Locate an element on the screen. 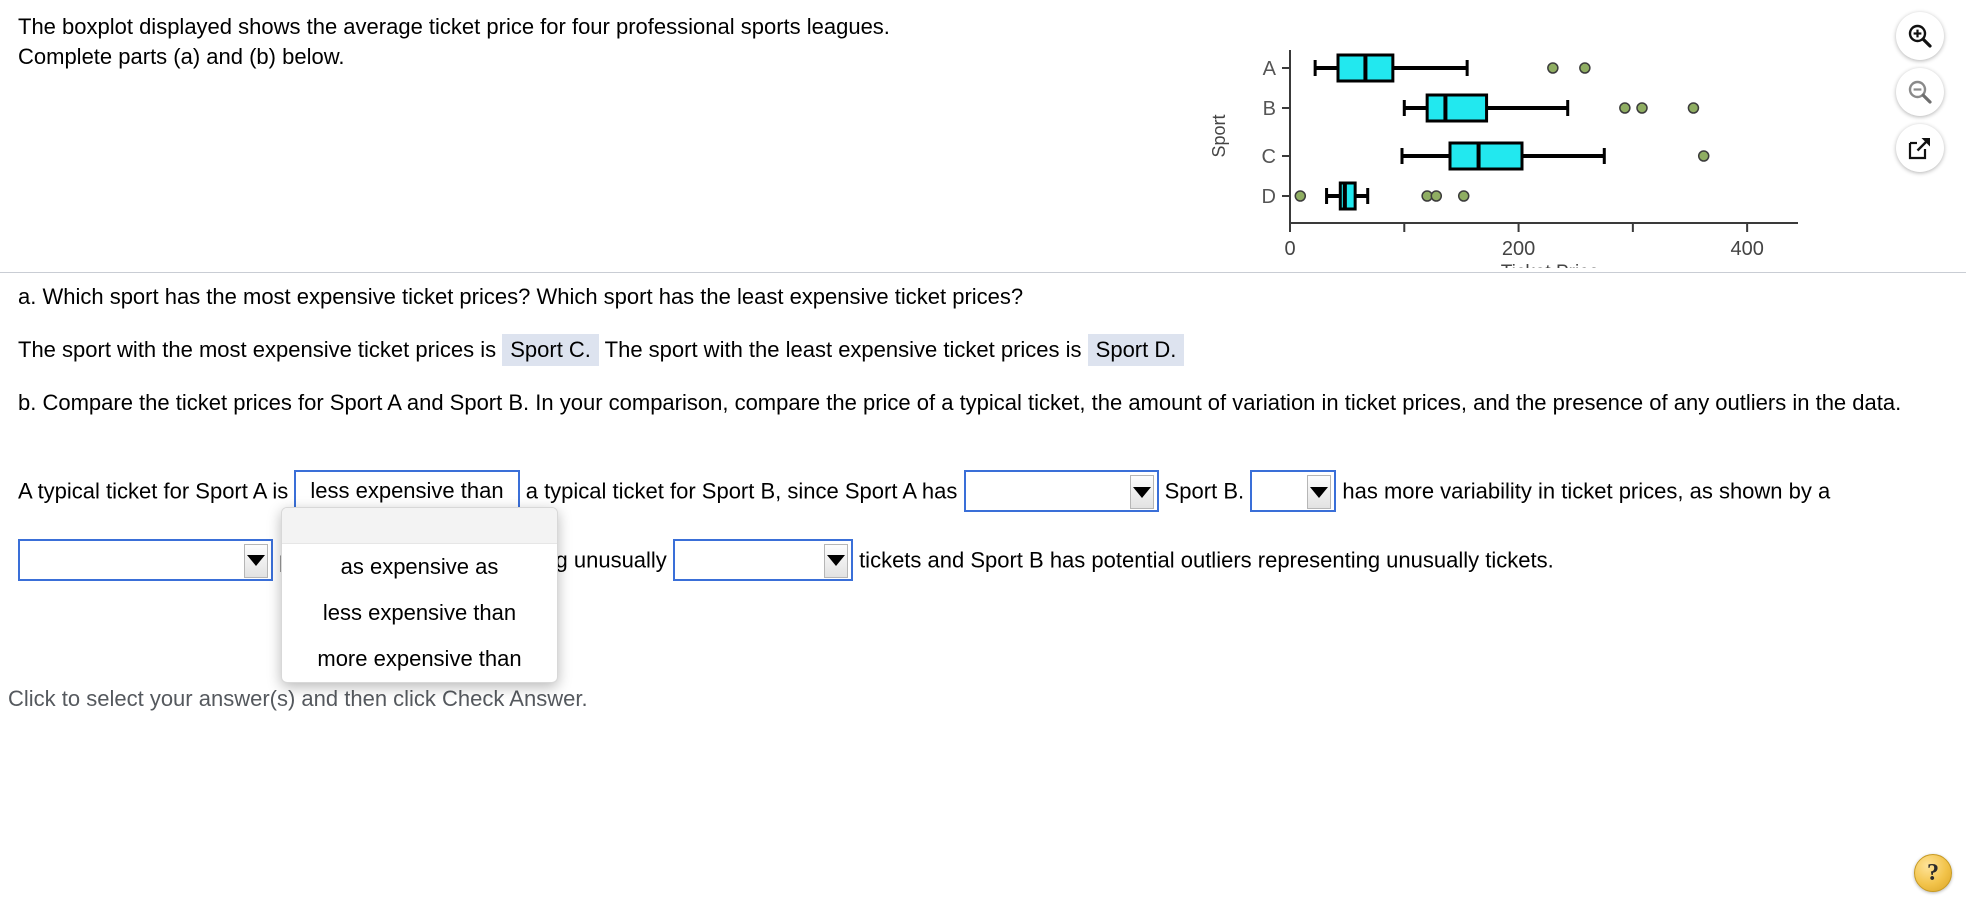 This screenshot has height=906, width=1966. part-b-seg9: tickets. is located at coordinates (1519, 560).